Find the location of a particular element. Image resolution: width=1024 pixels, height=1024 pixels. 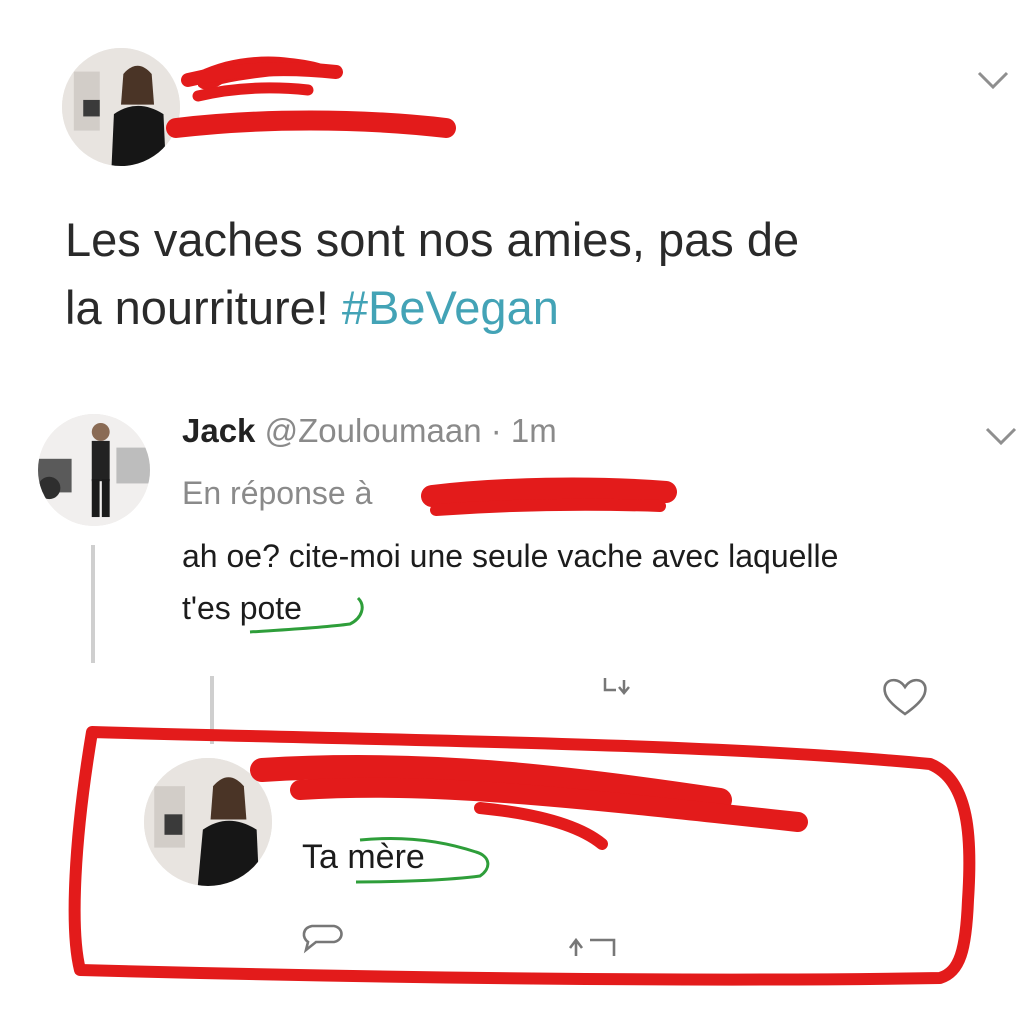

heart-icon is located at coordinates (905, 697).